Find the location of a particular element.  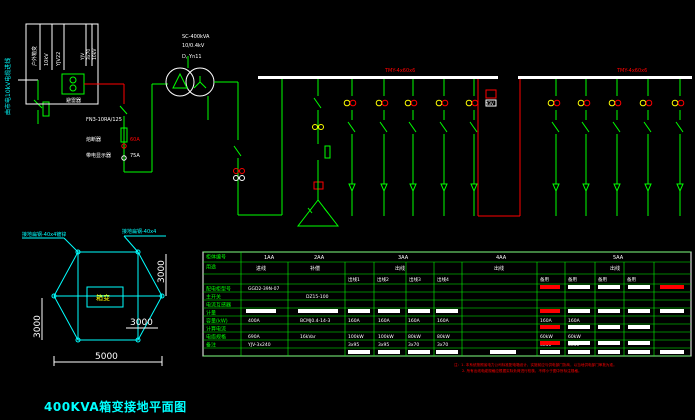

cell-1-2: 100kW is located at coordinates (356, 337).